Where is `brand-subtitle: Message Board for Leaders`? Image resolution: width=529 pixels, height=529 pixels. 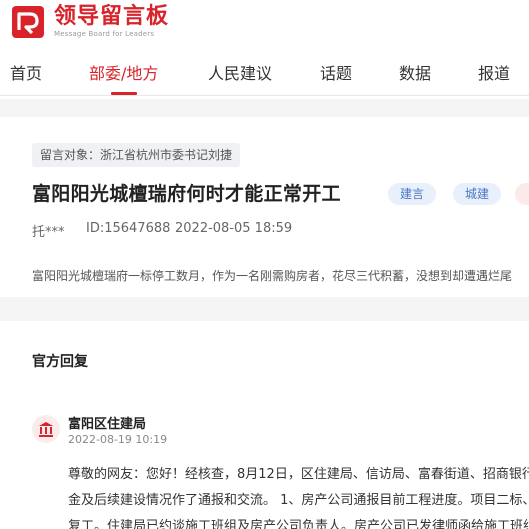 brand-subtitle: Message Board for Leaders is located at coordinates (104, 34).